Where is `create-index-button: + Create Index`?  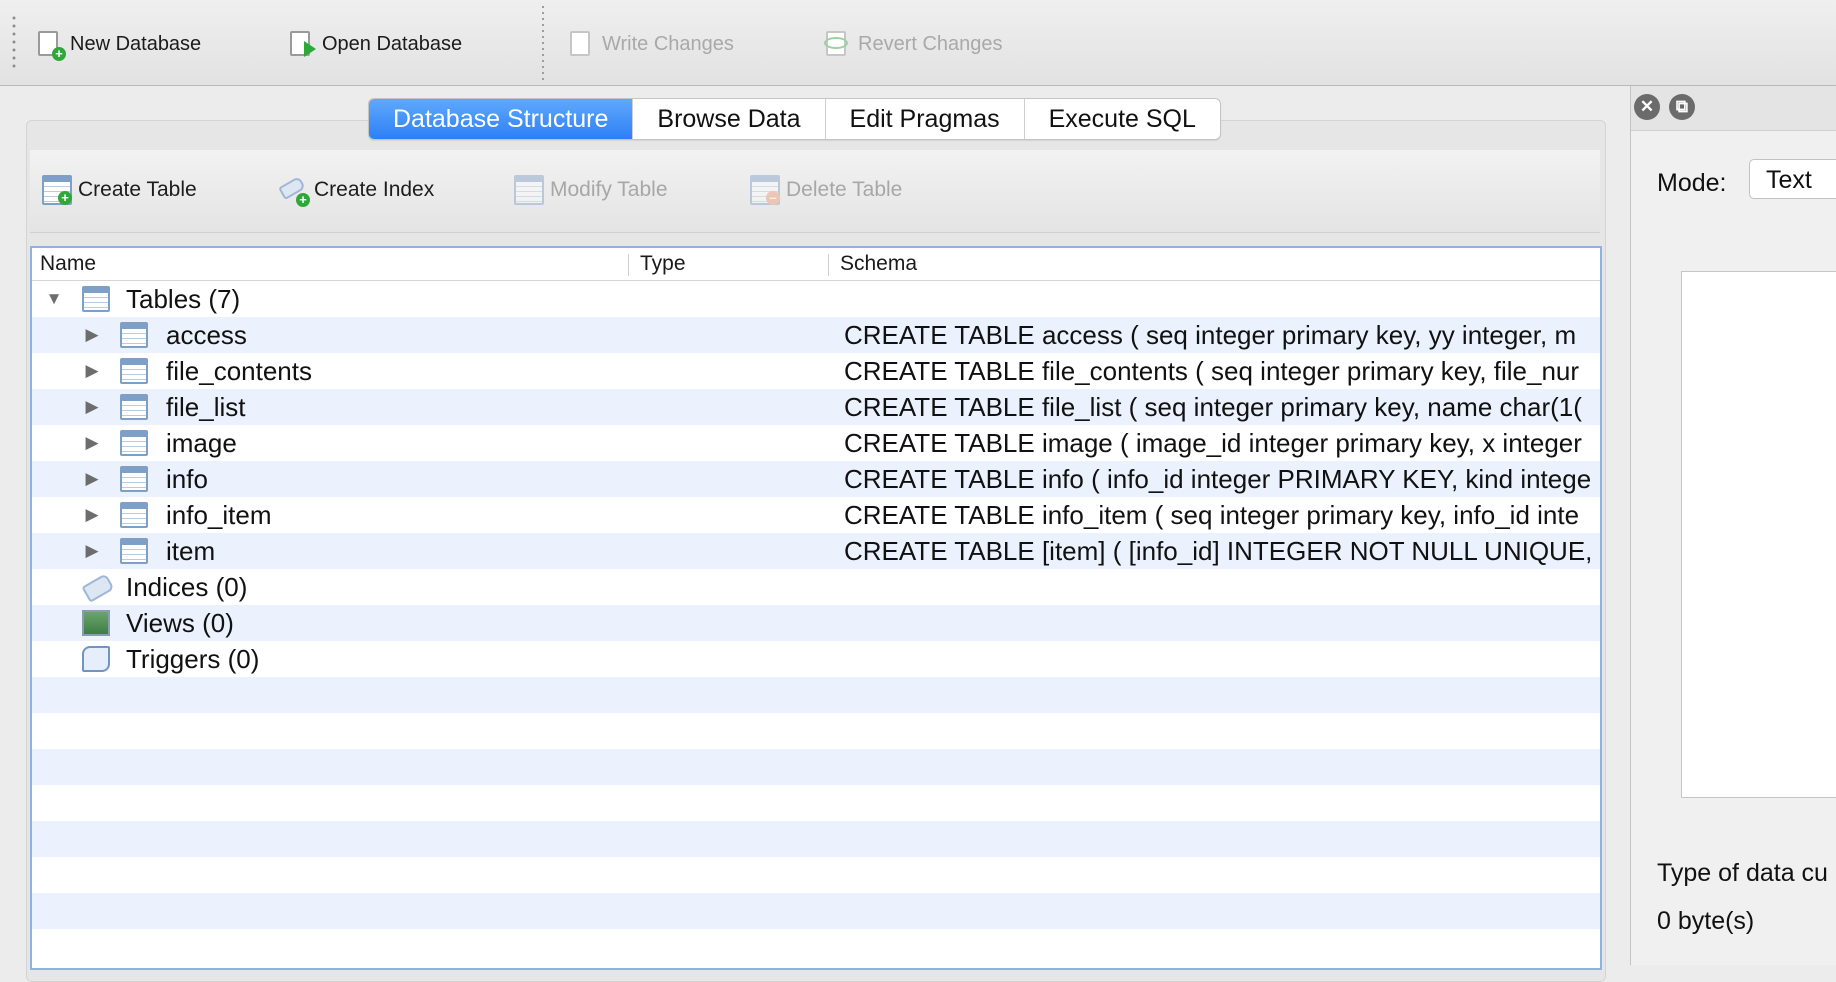 create-index-button: + Create Index is located at coordinates (356, 190).